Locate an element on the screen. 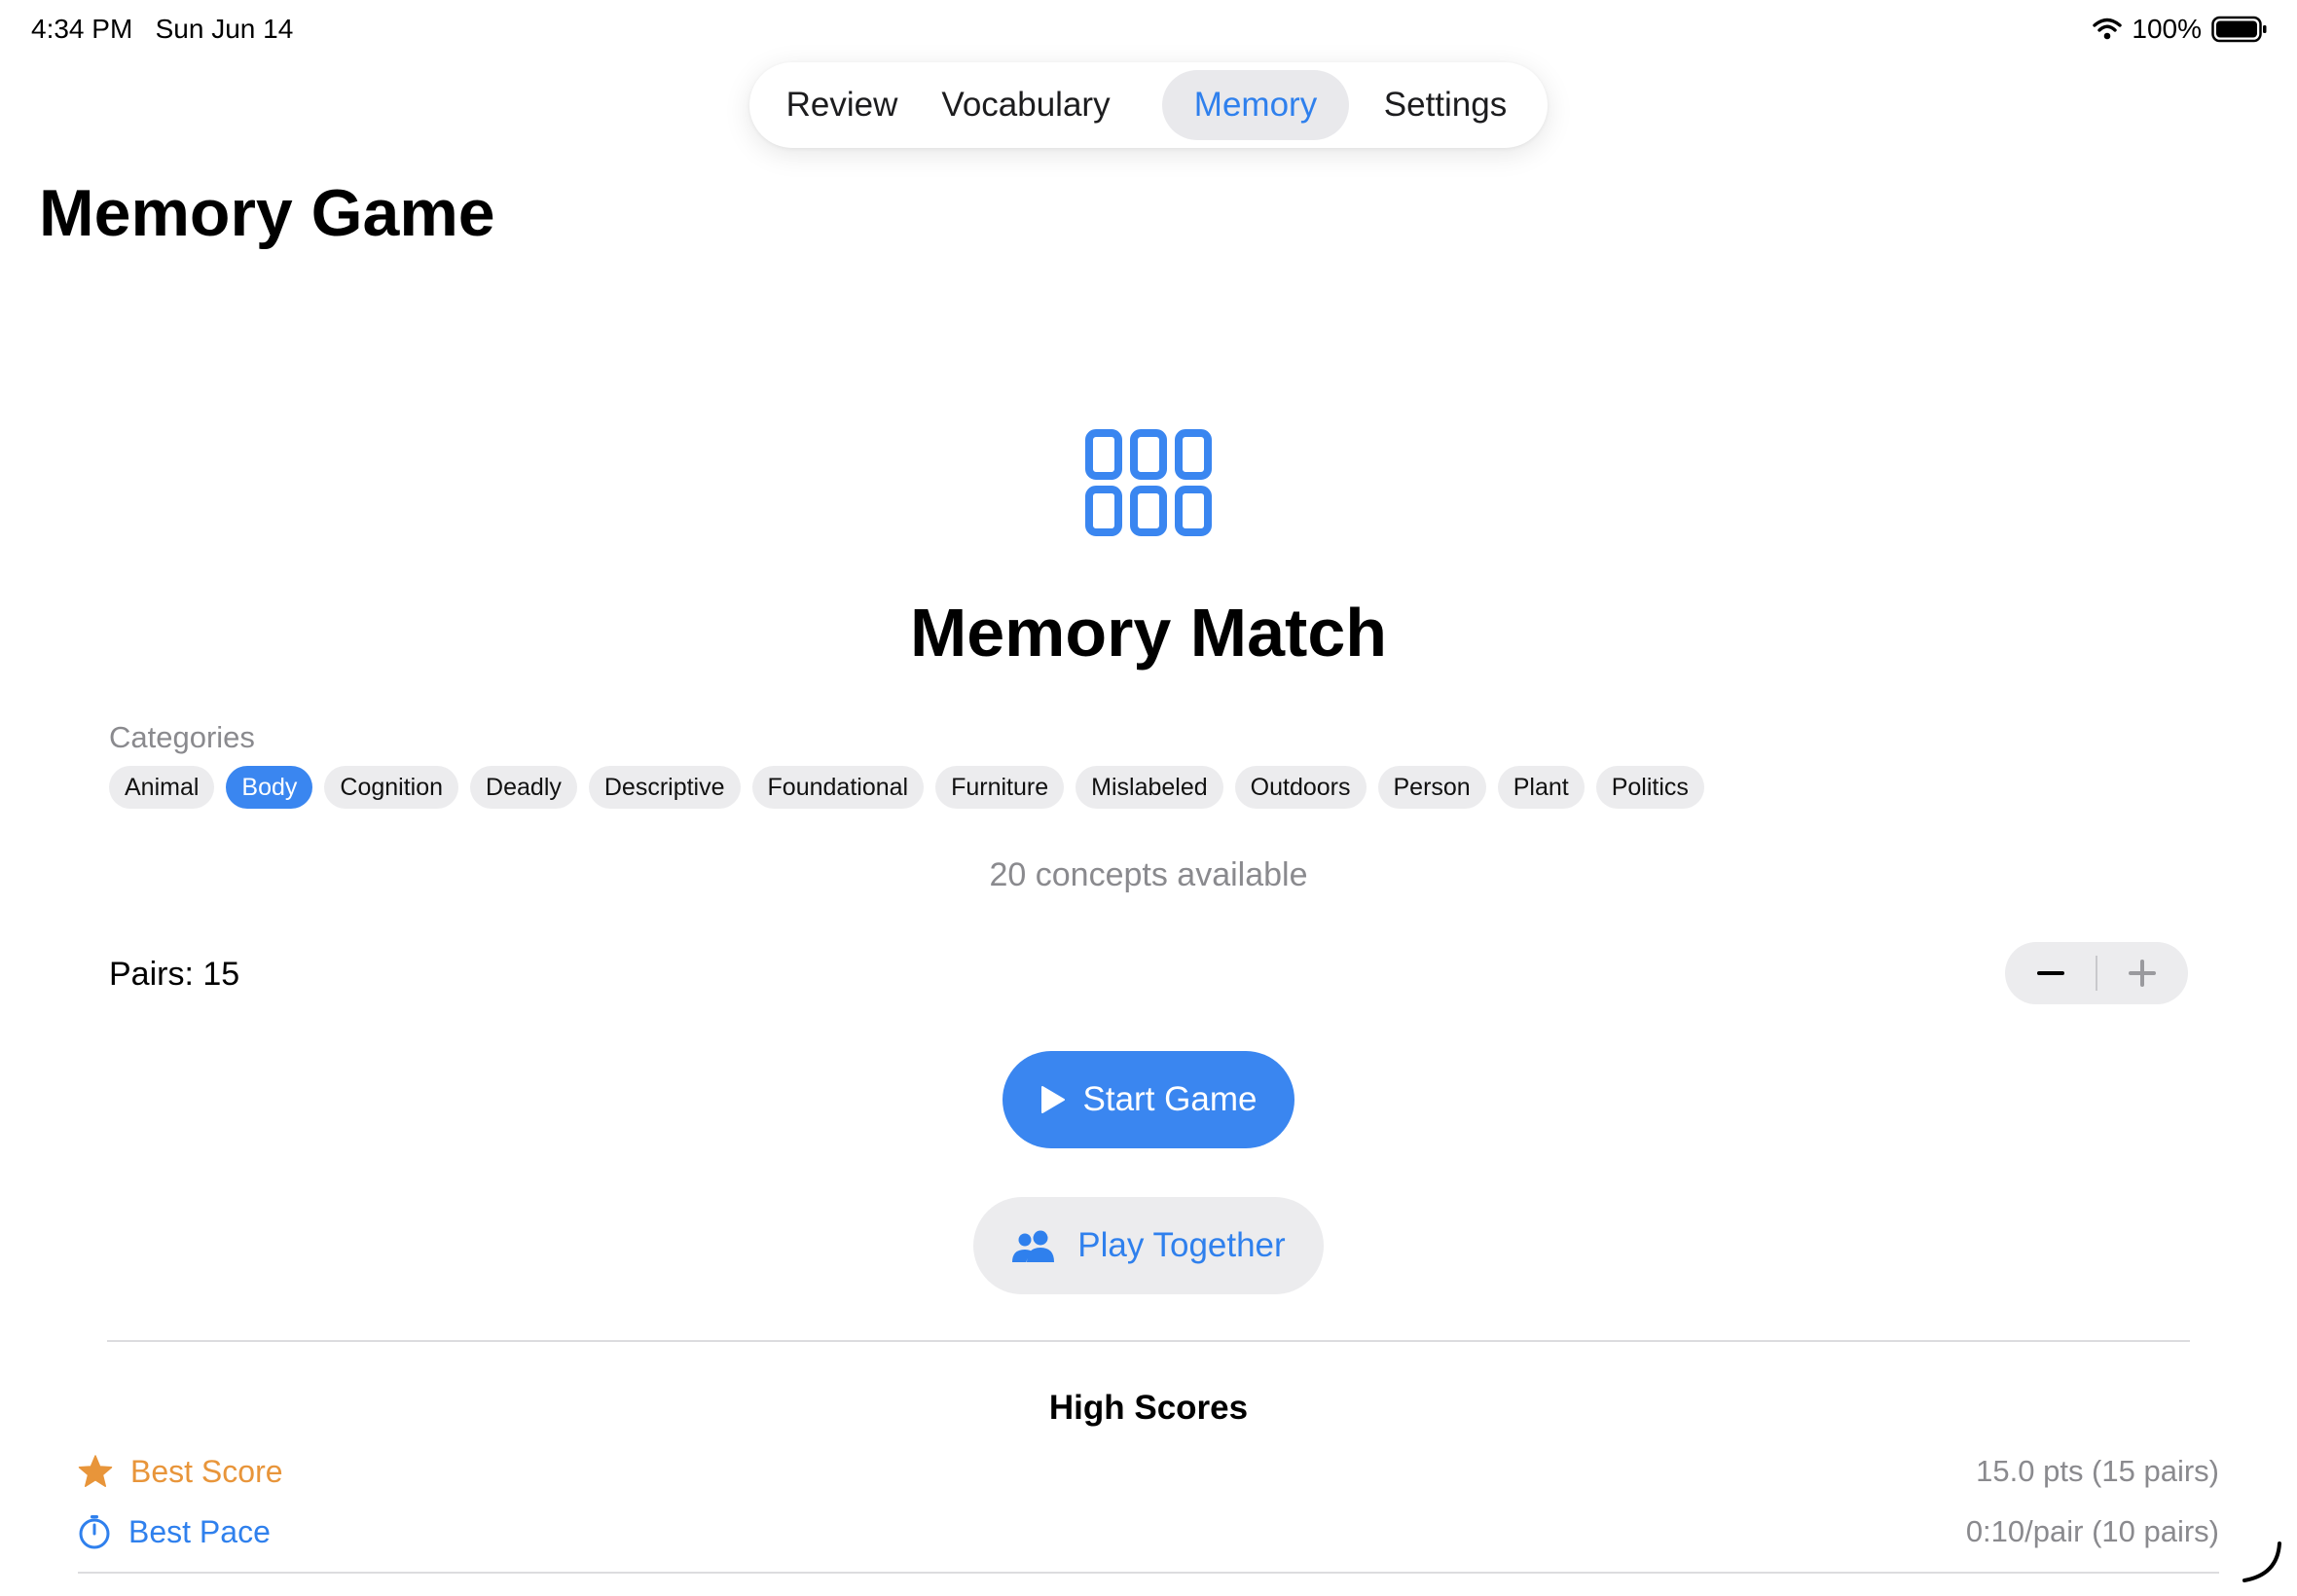 This screenshot has height=1596, width=2297. start-game-button: Start Game is located at coordinates (1148, 1099).